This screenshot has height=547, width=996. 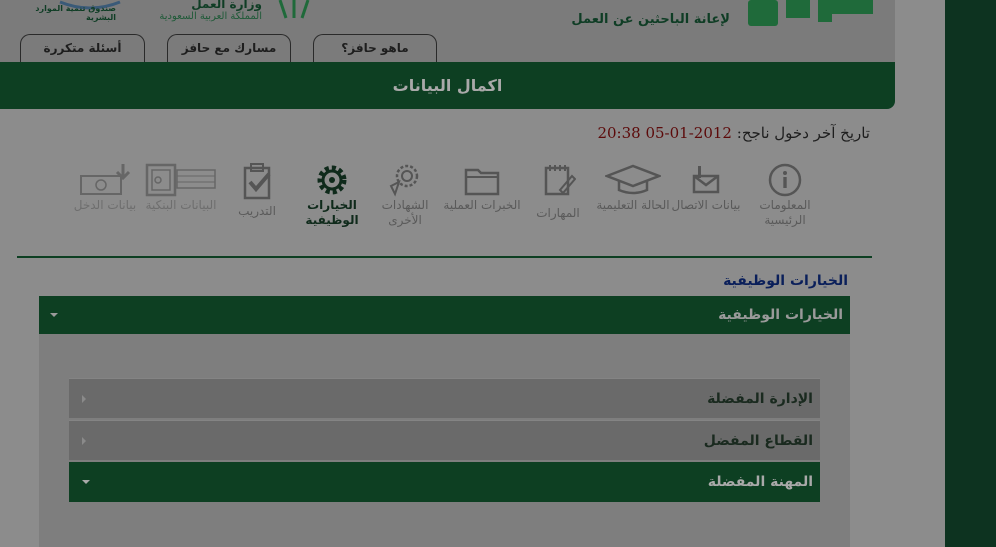 What do you see at coordinates (558, 213) in the screenshot?
I see `step-label: المهارات` at bounding box center [558, 213].